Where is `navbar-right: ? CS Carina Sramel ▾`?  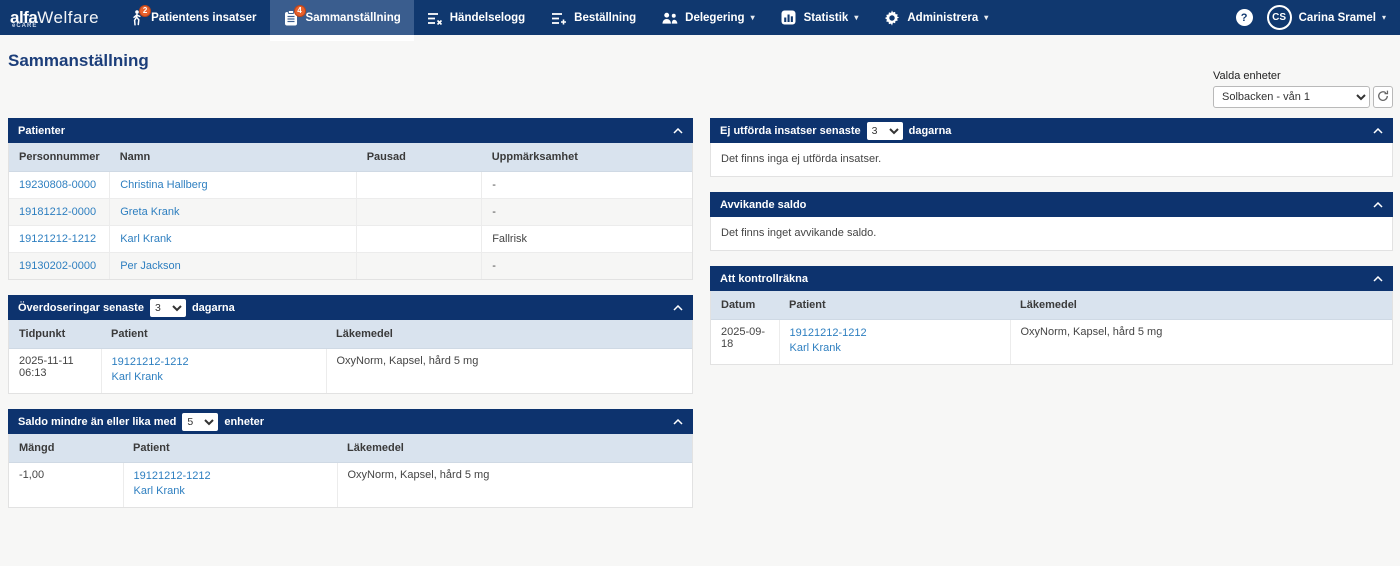 navbar-right: ? CS Carina Sramel ▾ is located at coordinates (1317, 17).